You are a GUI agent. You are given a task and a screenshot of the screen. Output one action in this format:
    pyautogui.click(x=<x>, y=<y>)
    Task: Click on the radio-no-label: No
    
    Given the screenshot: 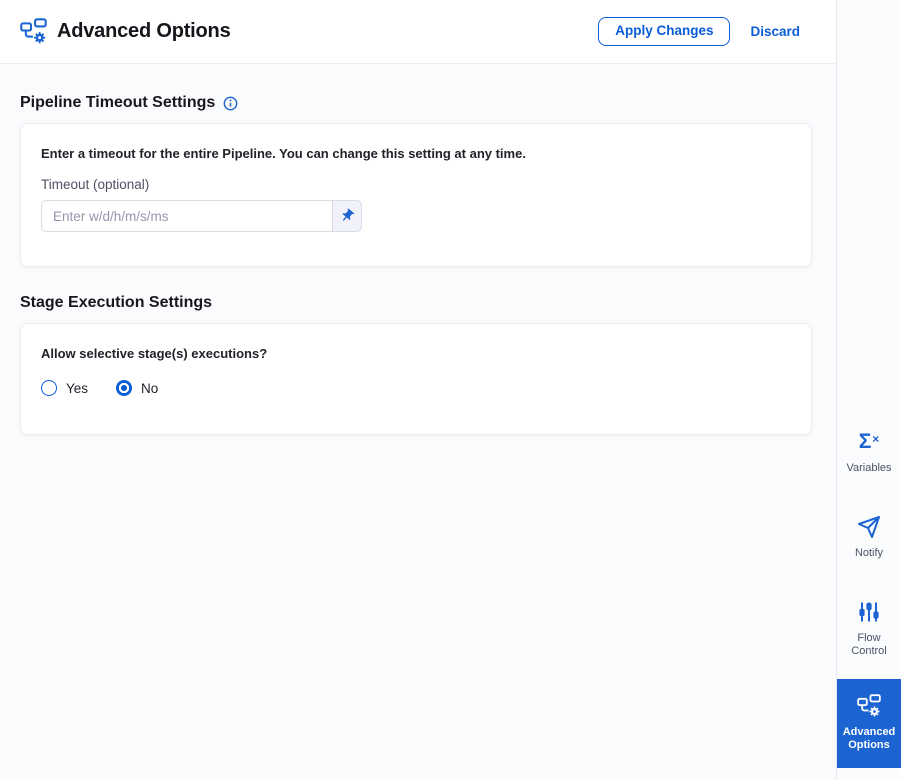 What is the action you would take?
    pyautogui.click(x=150, y=388)
    